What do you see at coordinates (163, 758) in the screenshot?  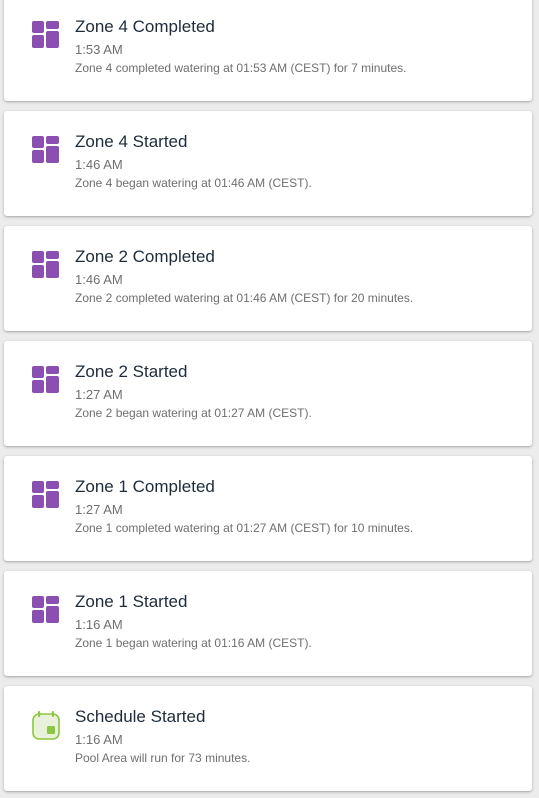 I see `event-description: Pool Area will run for 73 minutes.` at bounding box center [163, 758].